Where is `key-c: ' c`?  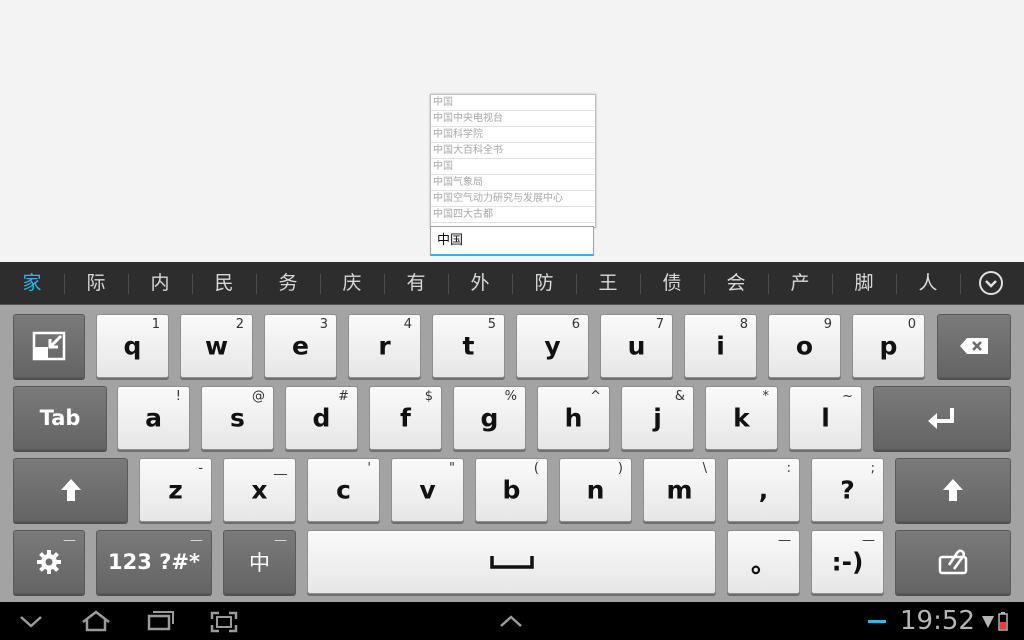 key-c: ' c is located at coordinates (343, 490).